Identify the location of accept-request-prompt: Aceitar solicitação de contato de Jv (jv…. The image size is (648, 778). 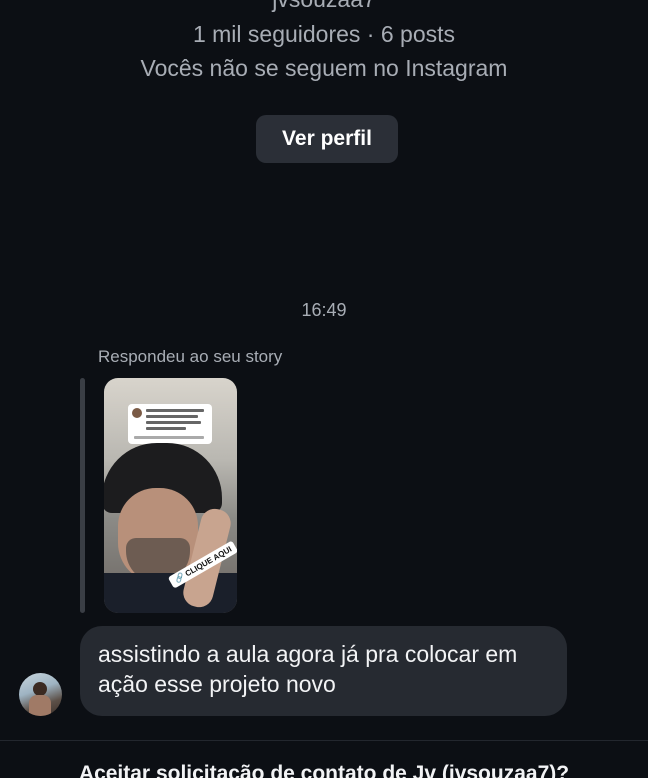
(324, 770).